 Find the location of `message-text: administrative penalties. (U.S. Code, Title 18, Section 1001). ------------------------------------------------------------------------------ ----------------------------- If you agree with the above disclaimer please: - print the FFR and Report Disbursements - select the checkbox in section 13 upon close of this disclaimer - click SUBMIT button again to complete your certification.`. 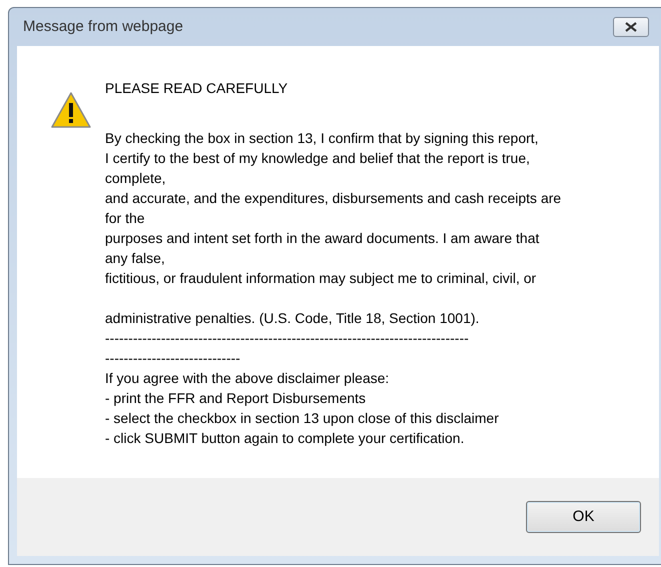

message-text: administrative penalties. (U.S. Code, Title 18, Section 1001). ------------------------------------------------------------------------------ ----------------------------- If you agree with the above disclaimer please: - print the FFR and Report Disbursements - select the checkbox in section 13 upon close of this disclaimer - click SUBMIT button again to complete your certification. is located at coordinates (302, 378).